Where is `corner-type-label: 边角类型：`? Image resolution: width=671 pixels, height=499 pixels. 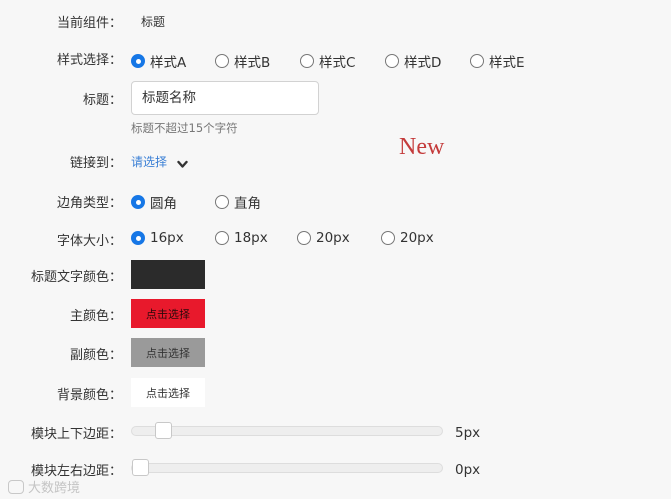 corner-type-label: 边角类型： is located at coordinates (89, 203).